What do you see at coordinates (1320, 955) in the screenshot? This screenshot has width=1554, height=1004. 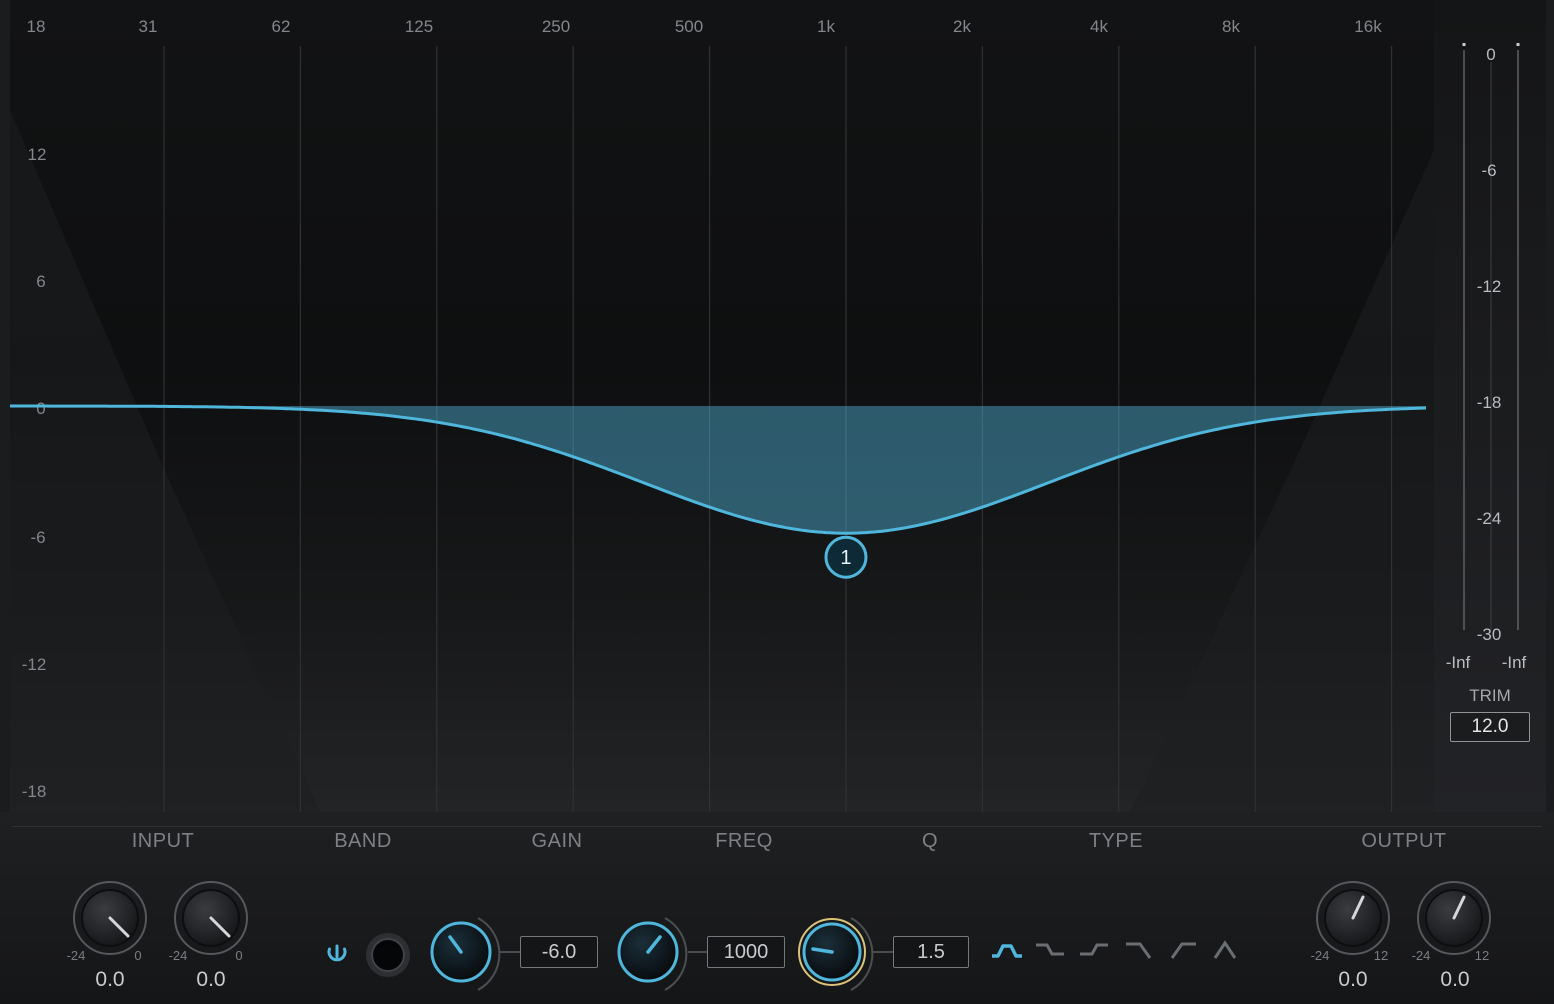 I see `output-left-min: -24` at bounding box center [1320, 955].